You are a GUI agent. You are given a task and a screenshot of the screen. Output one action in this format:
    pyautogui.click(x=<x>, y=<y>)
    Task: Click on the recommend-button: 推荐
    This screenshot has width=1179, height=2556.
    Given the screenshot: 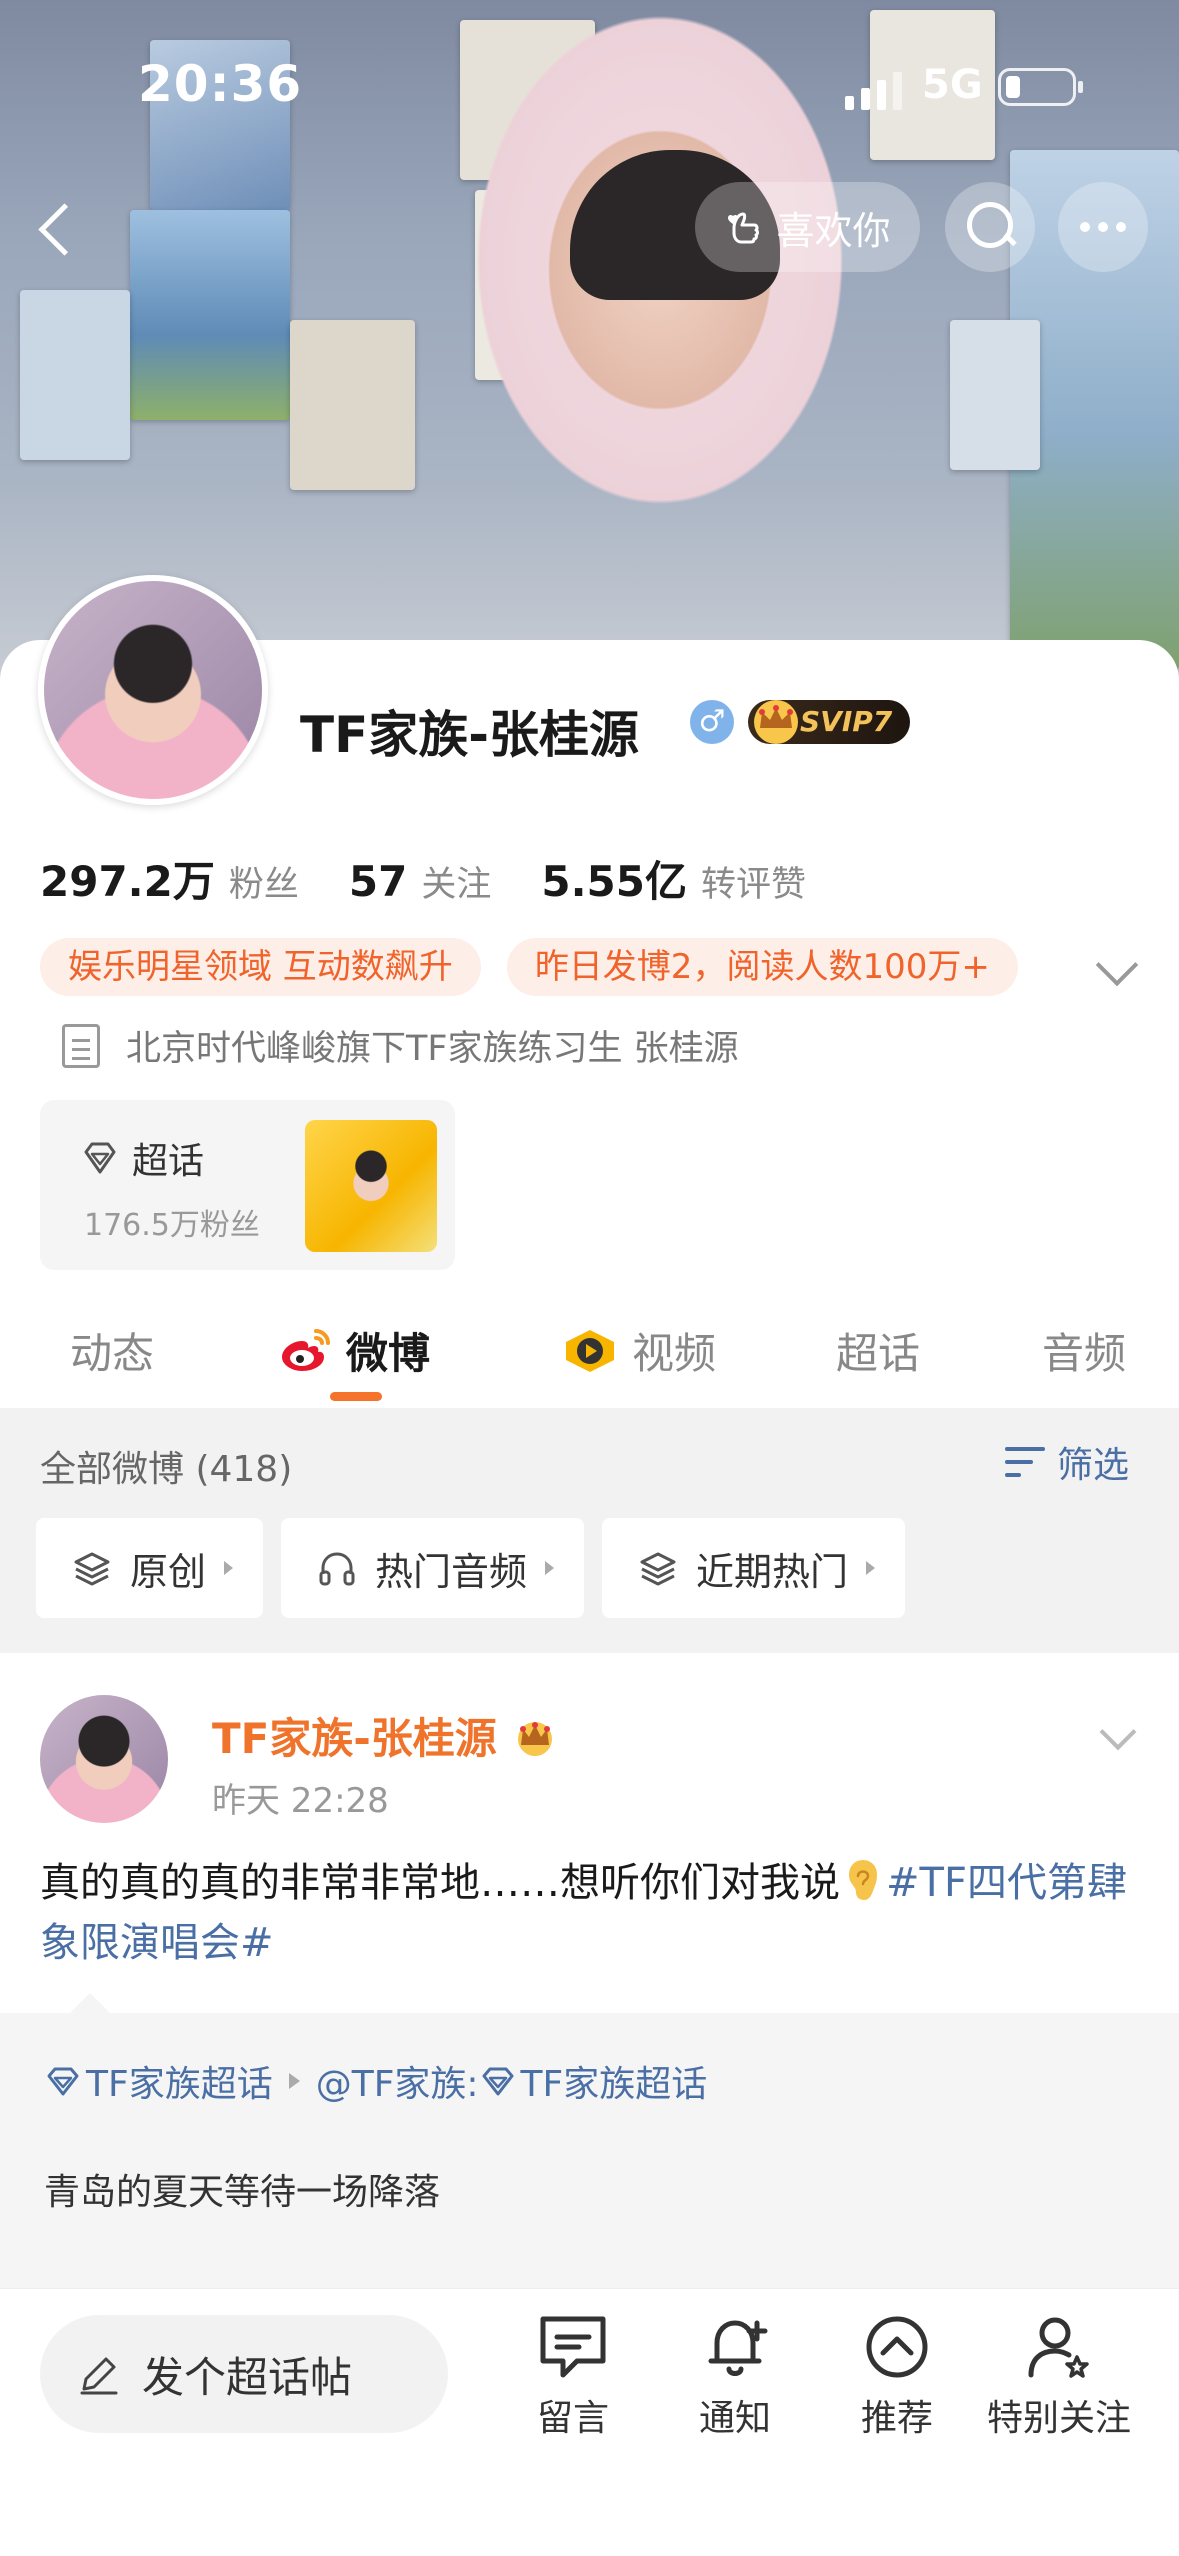 What is the action you would take?
    pyautogui.click(x=897, y=2376)
    